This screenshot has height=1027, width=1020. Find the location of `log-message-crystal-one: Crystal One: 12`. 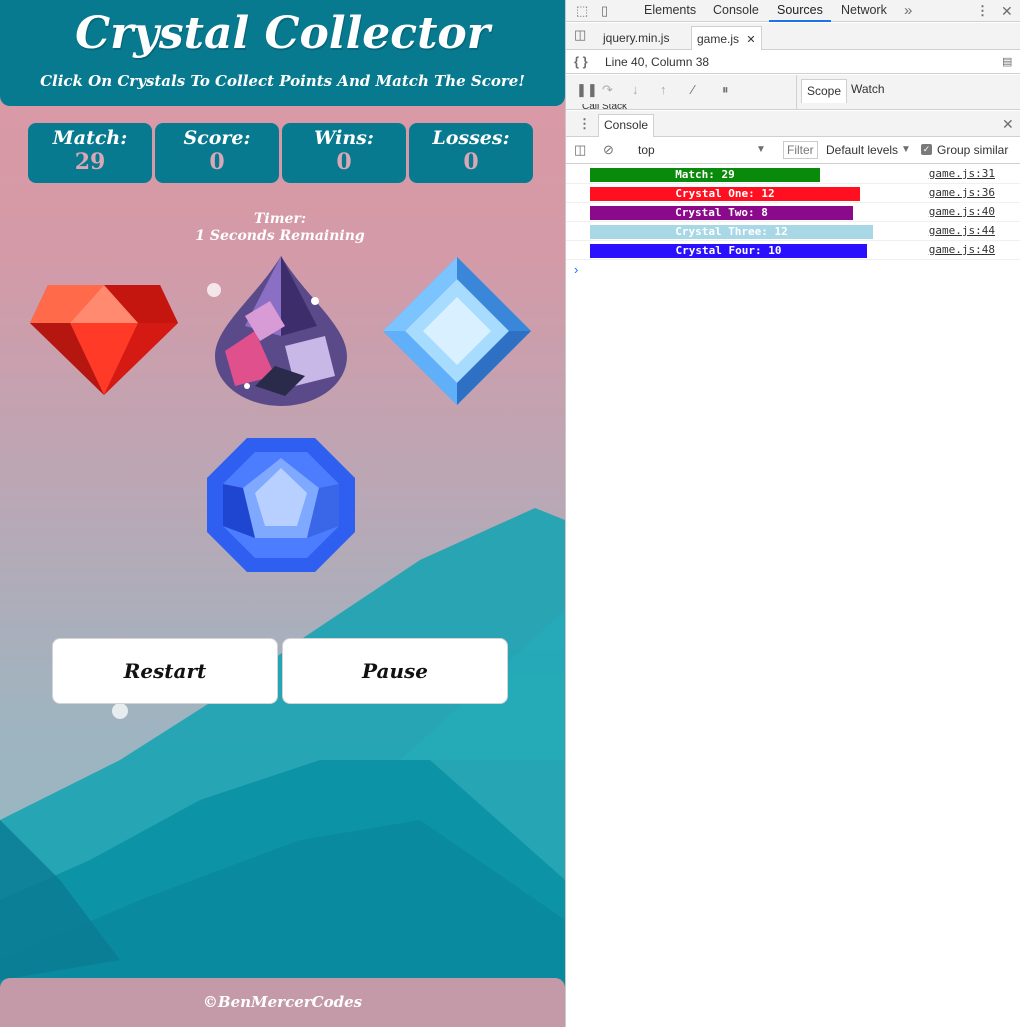

log-message-crystal-one: Crystal One: 12 is located at coordinates (725, 194).